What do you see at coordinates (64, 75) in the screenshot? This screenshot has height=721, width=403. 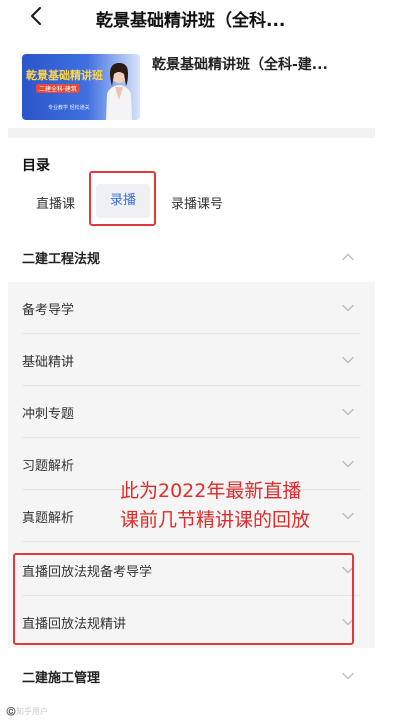 I see `thumbnail-brand: 乾景基础精讲班` at bounding box center [64, 75].